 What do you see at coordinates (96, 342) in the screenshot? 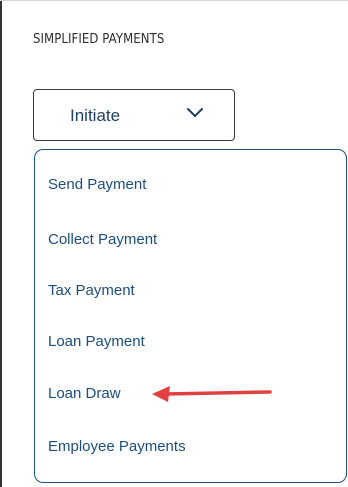
I see `menu-item-loan-payment: Loan Payment` at bounding box center [96, 342].